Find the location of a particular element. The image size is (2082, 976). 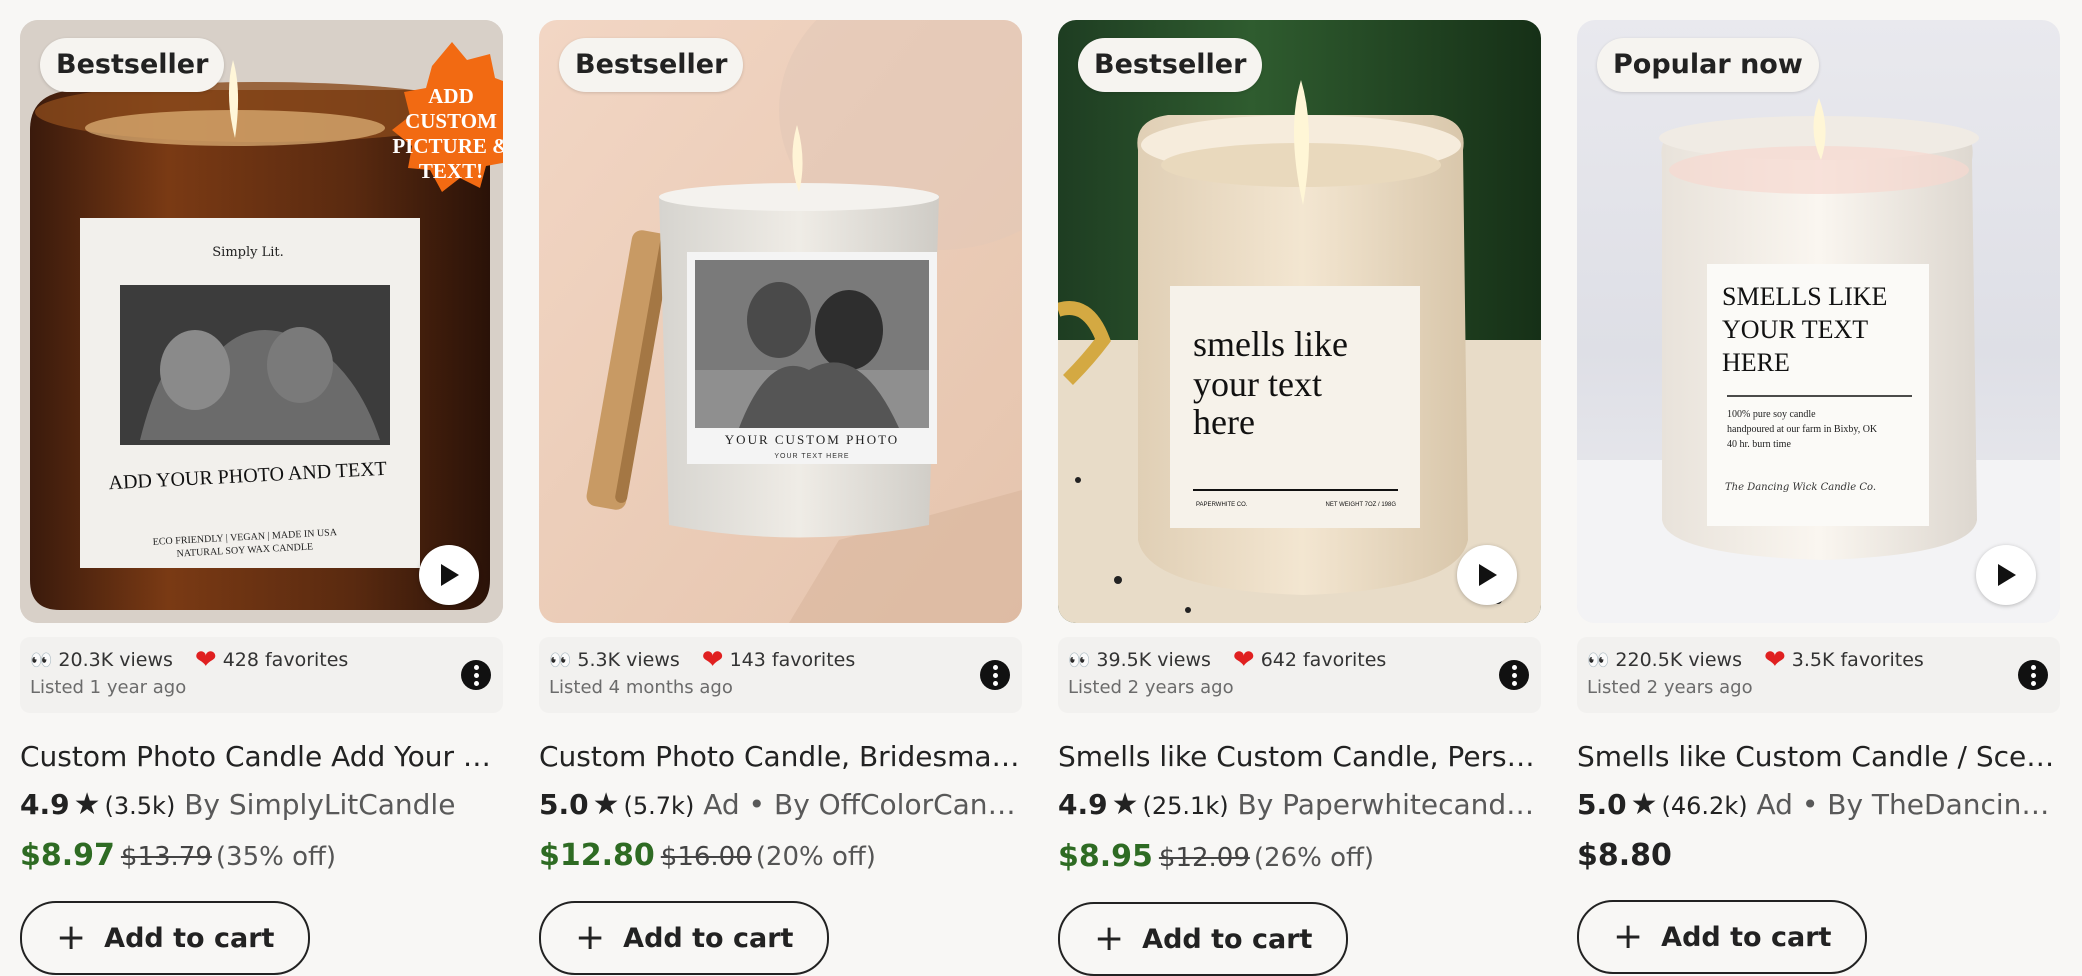

candle-label-line-2: your text is located at coordinates (1257, 384).